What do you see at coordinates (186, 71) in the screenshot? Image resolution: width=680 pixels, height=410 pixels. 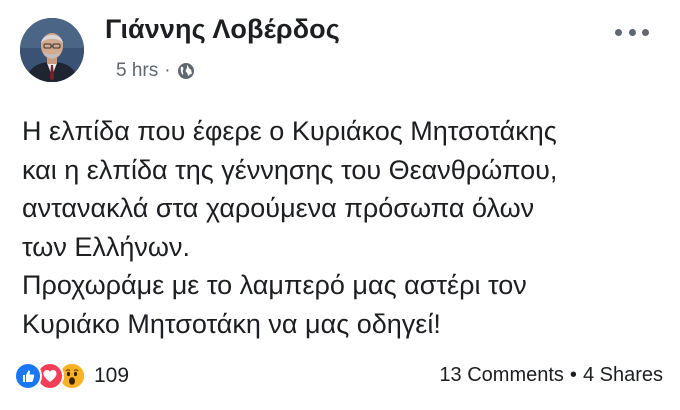 I see `globe-icon` at bounding box center [186, 71].